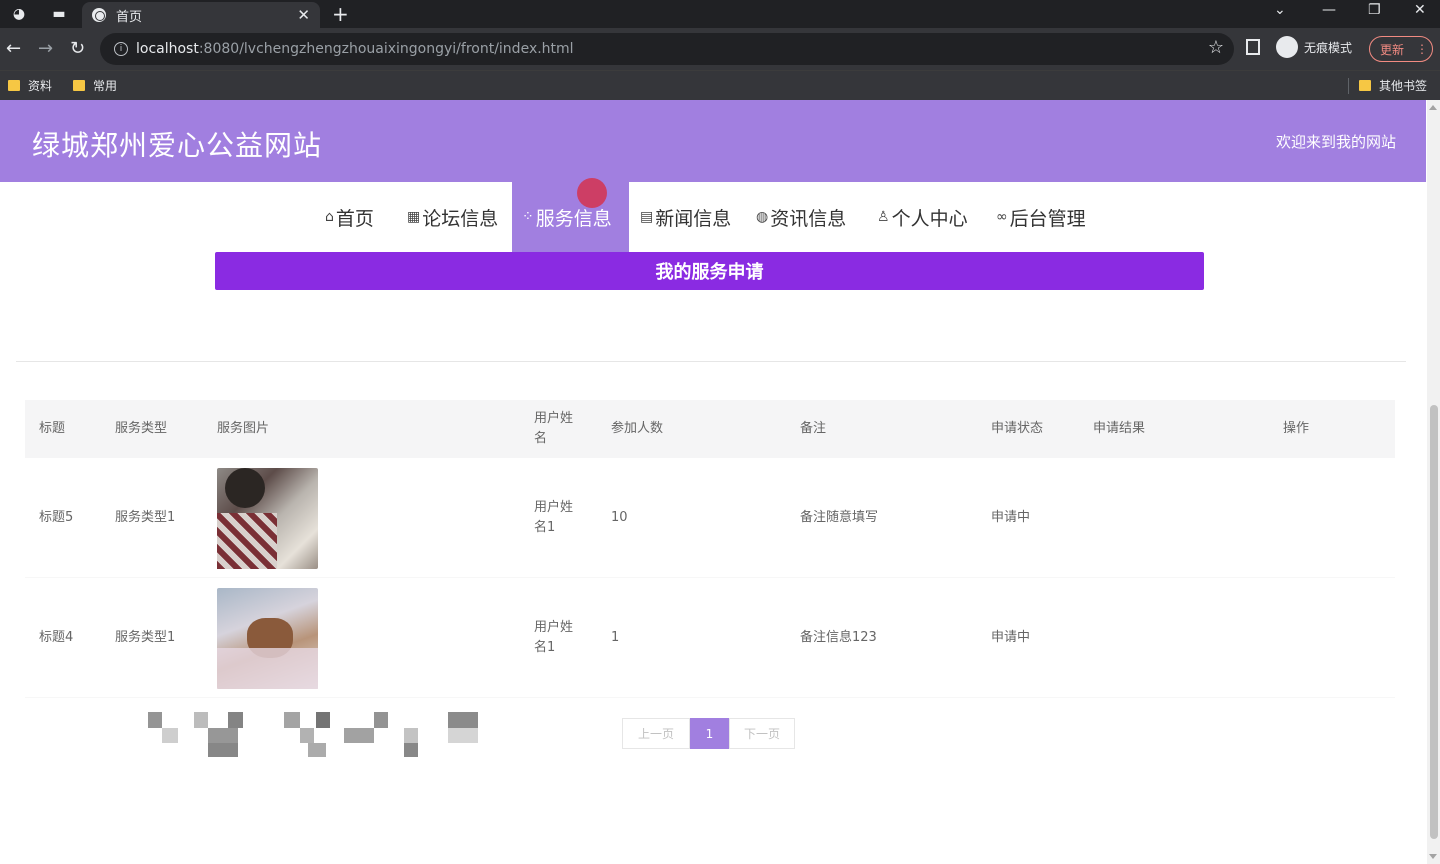 The width and height of the screenshot is (1440, 864). What do you see at coordinates (762, 733) in the screenshot?
I see `next-page-button: 下一页` at bounding box center [762, 733].